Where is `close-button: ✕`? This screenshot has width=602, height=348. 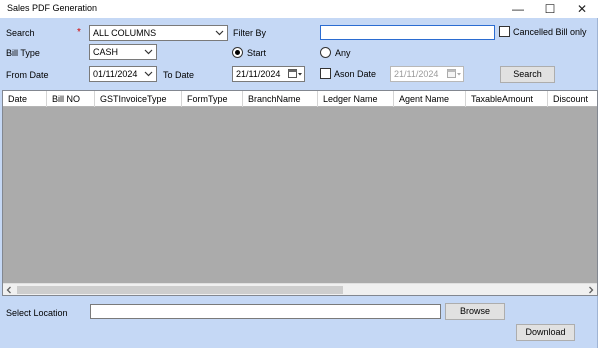 close-button: ✕ is located at coordinates (582, 9).